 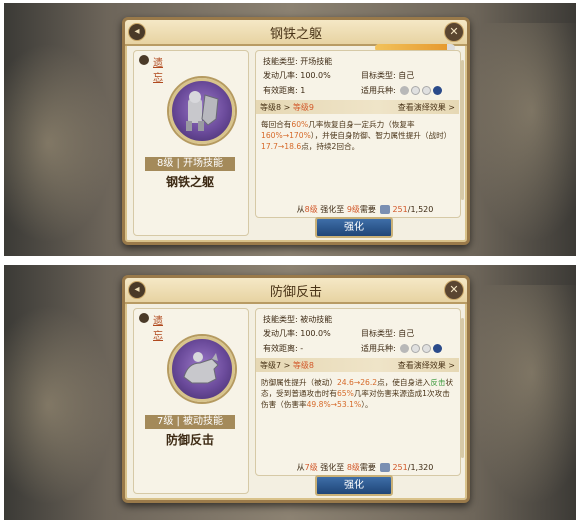 What do you see at coordinates (276, 124) in the screenshot?
I see `desc-text: 每回合有` at bounding box center [276, 124].